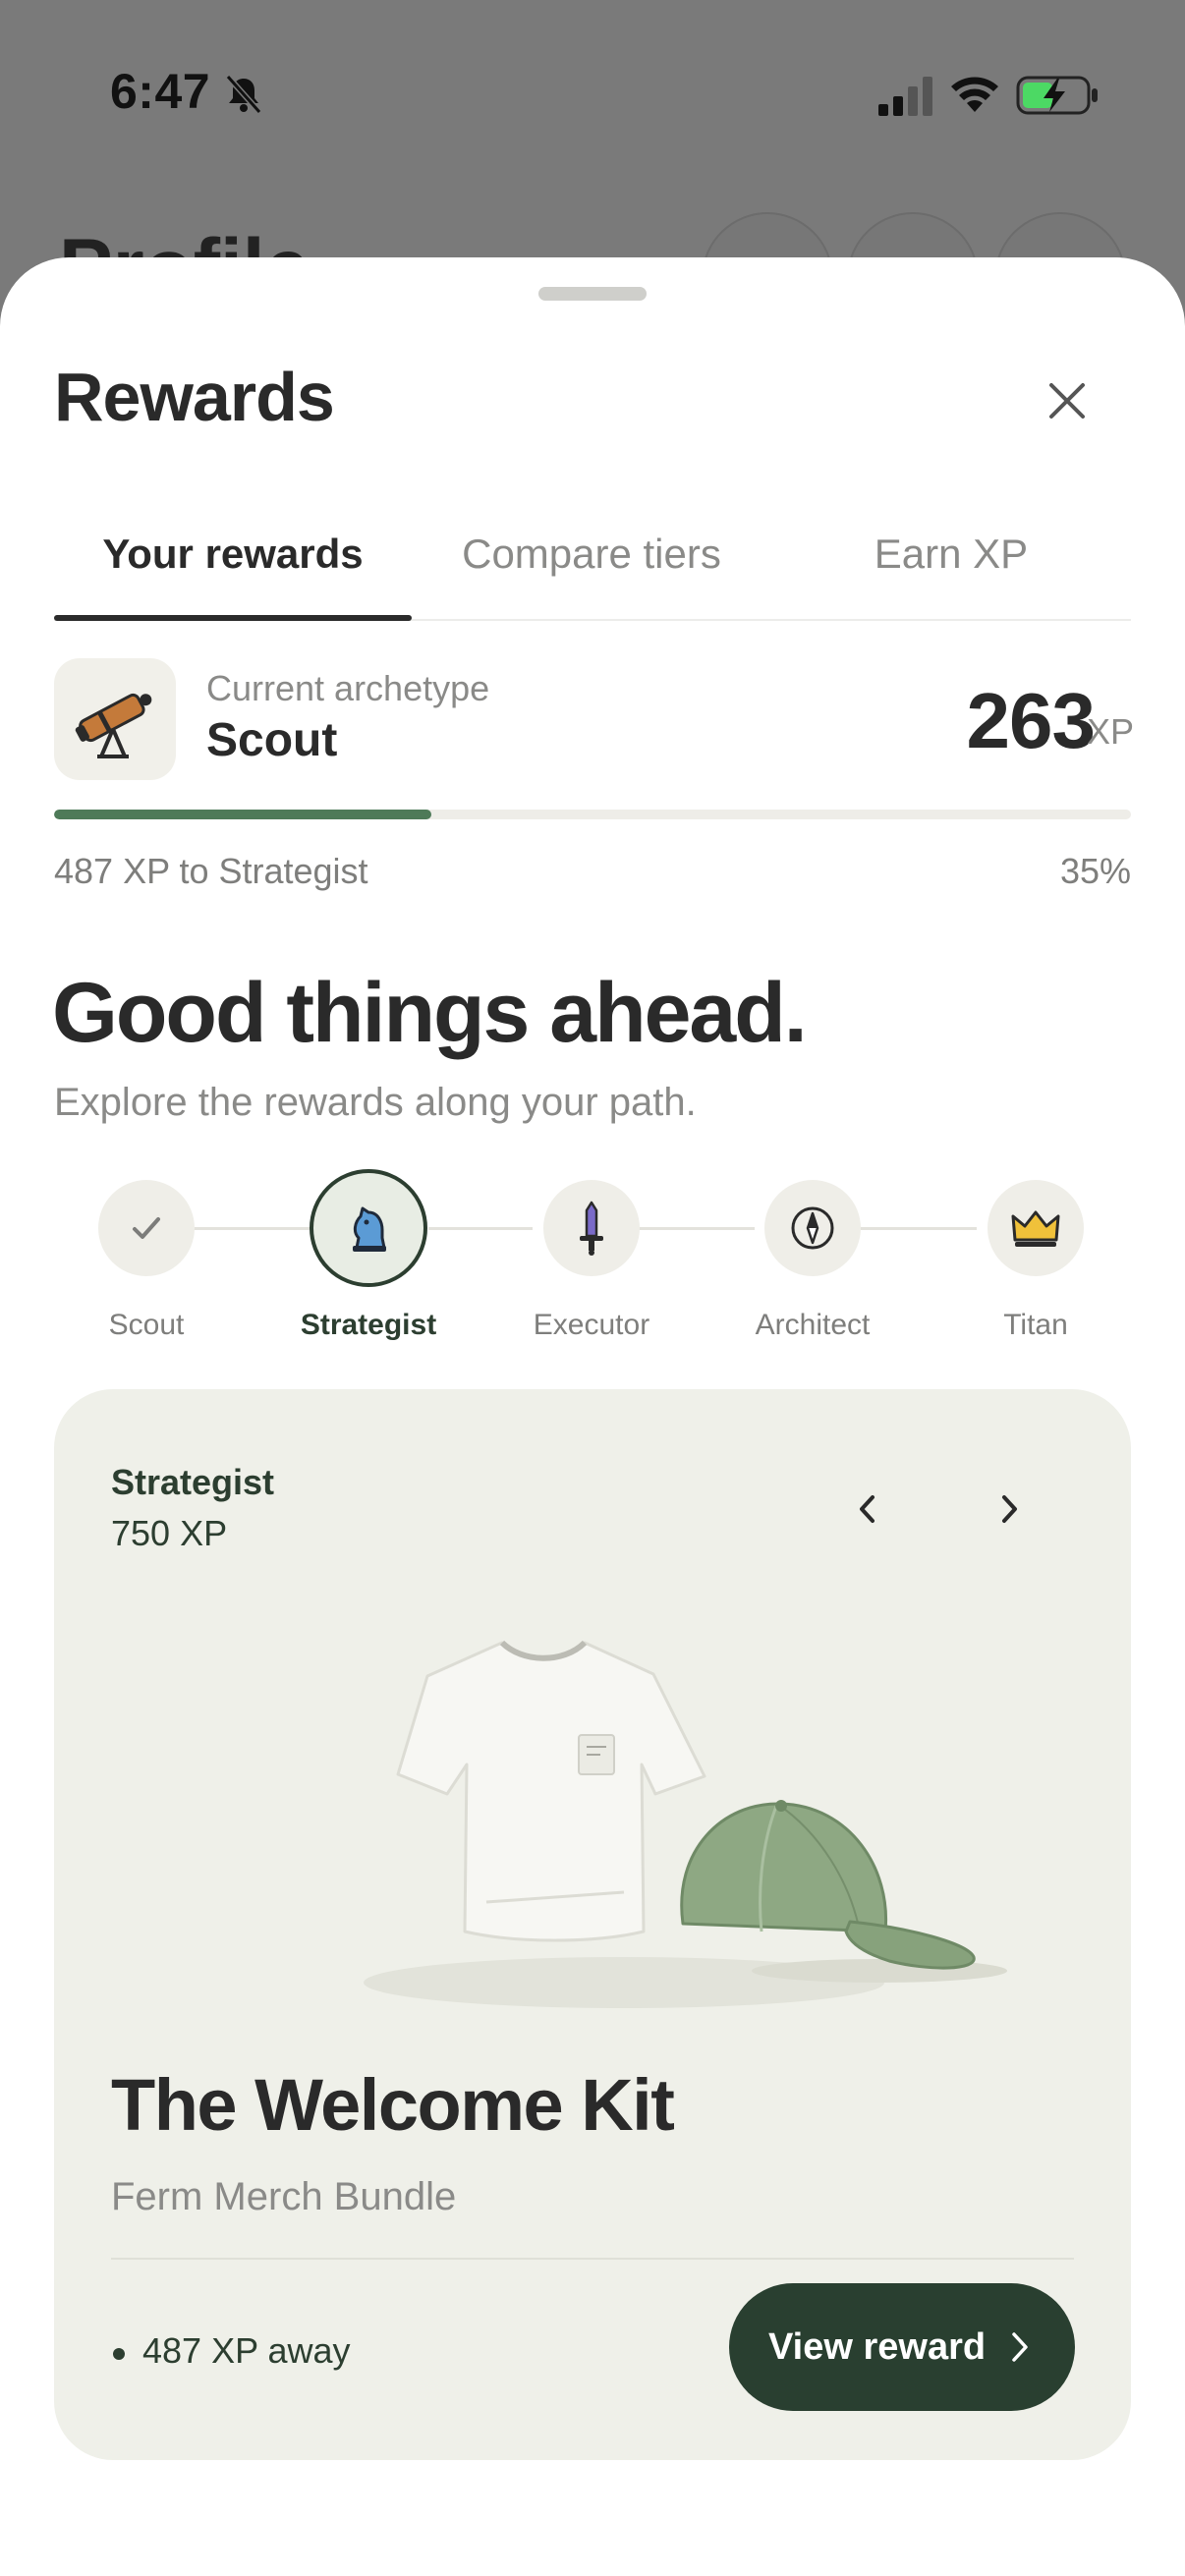  Describe the element at coordinates (243, 814) in the screenshot. I see `xp-progress-fill` at that location.